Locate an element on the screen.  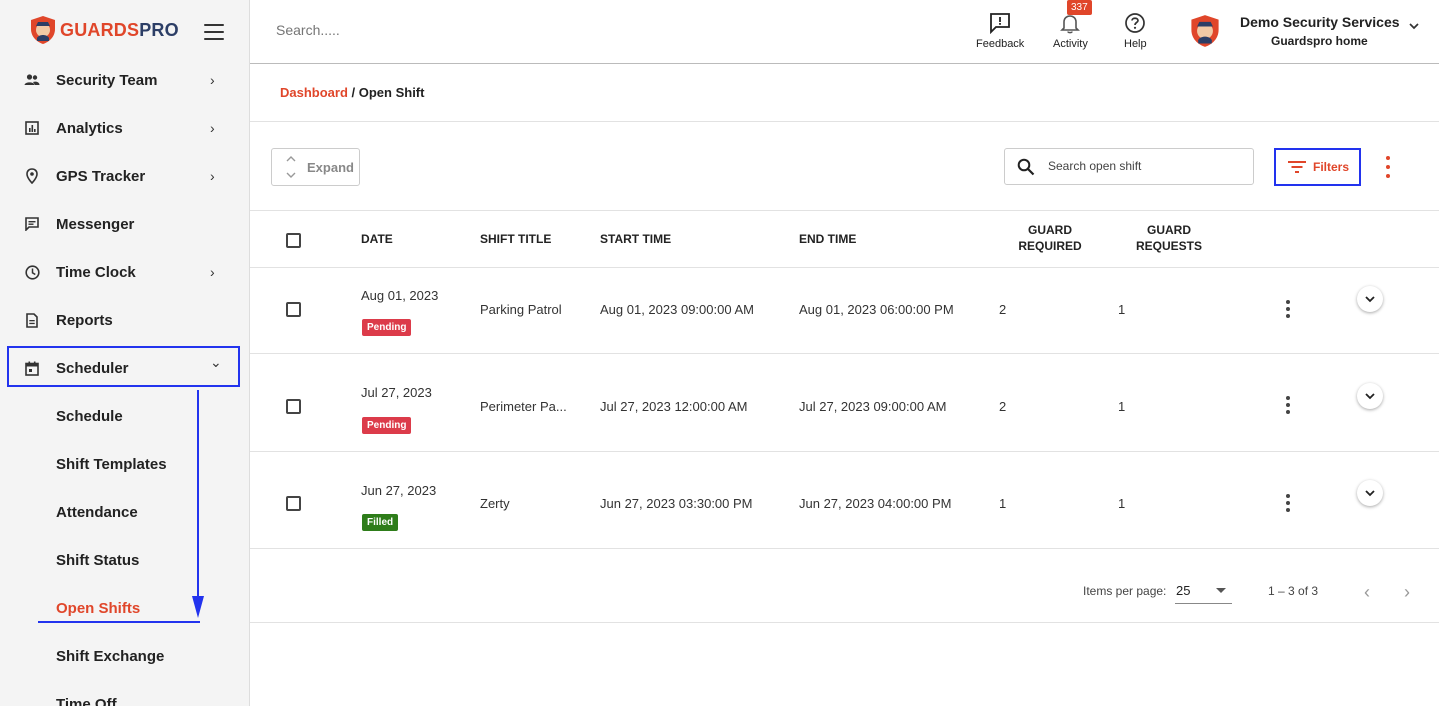
filters-button: Filters is located at coordinates (1317, 167).